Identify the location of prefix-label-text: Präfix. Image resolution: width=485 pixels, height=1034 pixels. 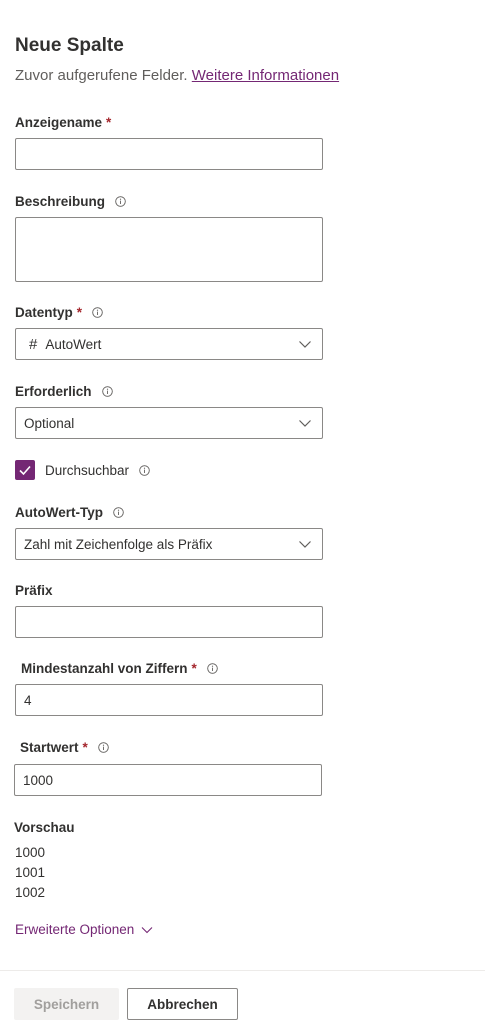
(34, 590).